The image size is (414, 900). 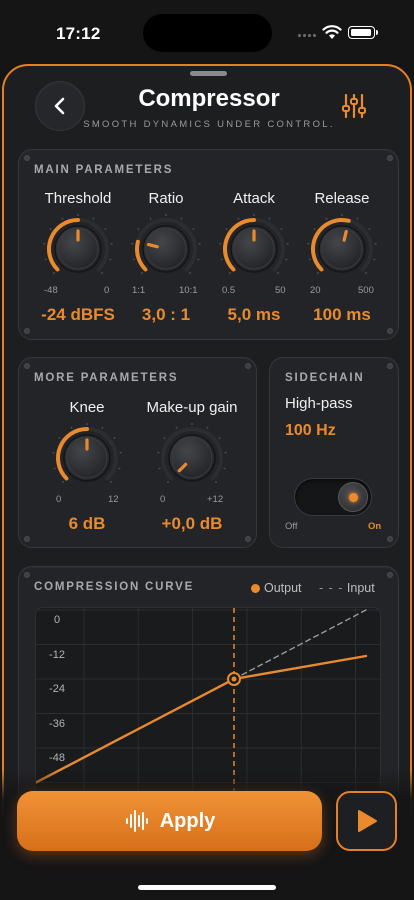 I want to click on attack-control: Attack 0.5 50 5,0 ms, so click(x=254, y=245).